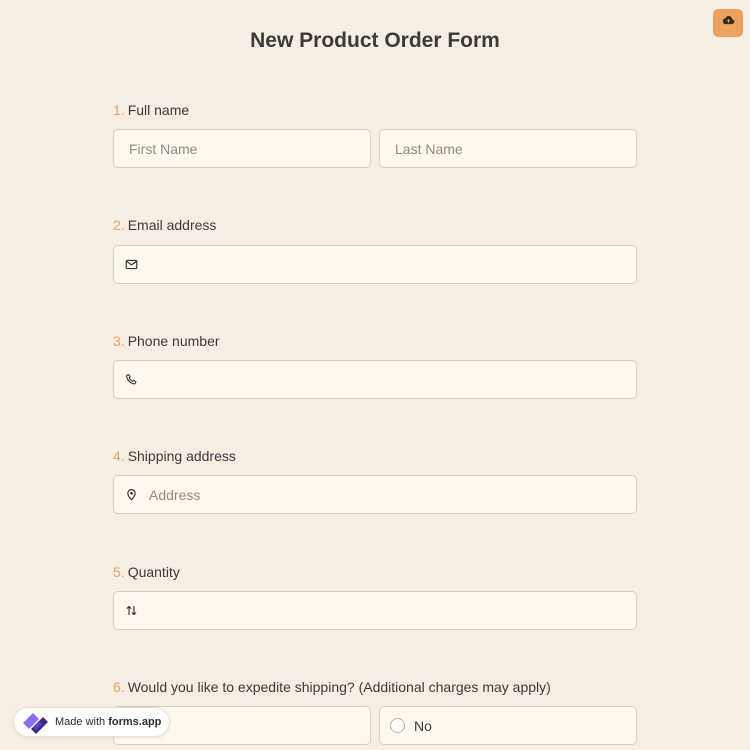 The image size is (750, 750). Describe the element at coordinates (135, 722) in the screenshot. I see `badge-brand: forms.app` at that location.